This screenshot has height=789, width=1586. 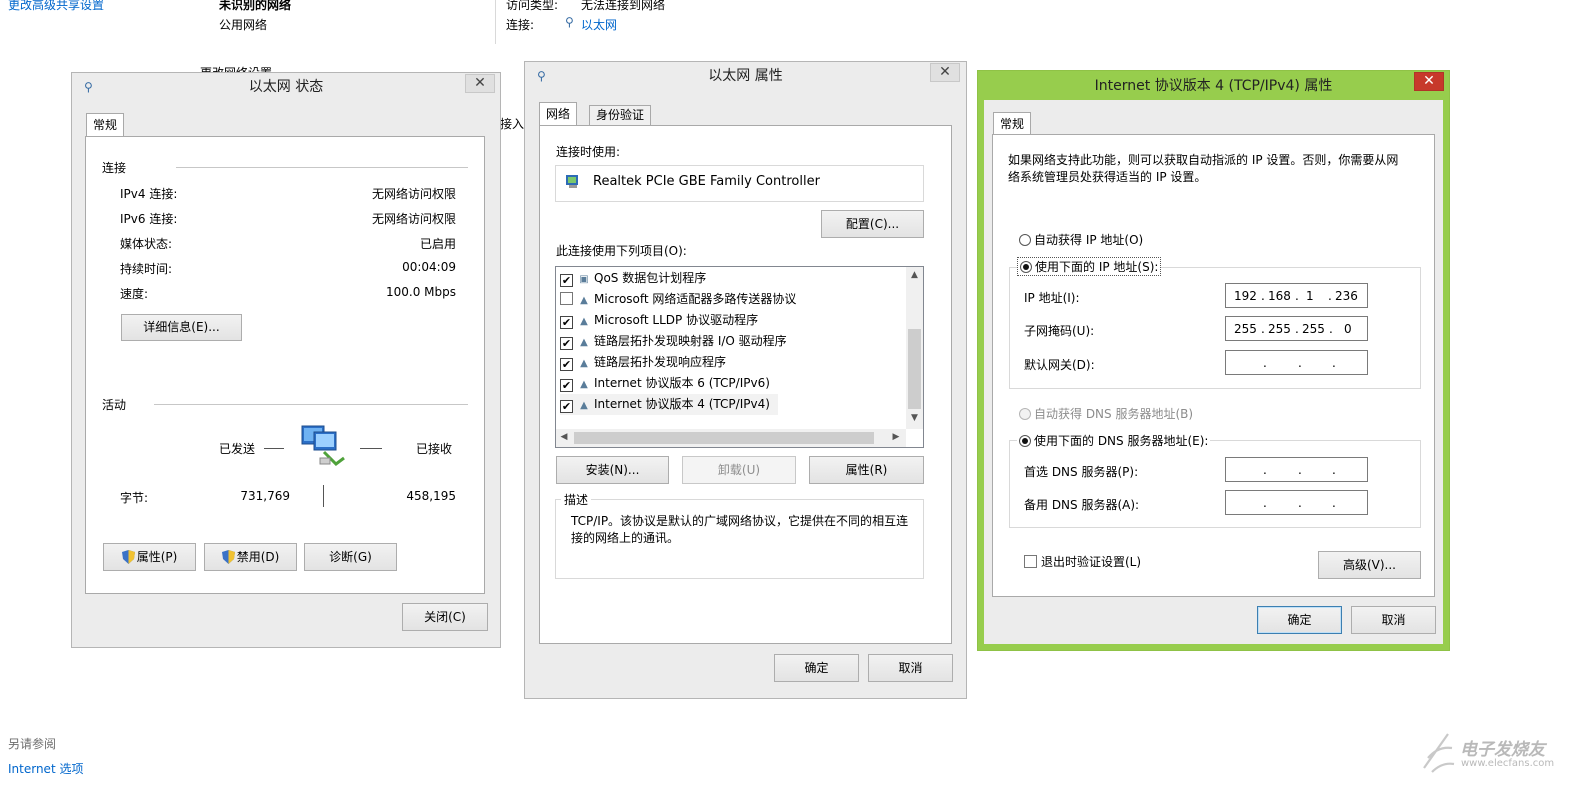 I want to click on access-type-value: 无法连接到网络, so click(x=623, y=6).